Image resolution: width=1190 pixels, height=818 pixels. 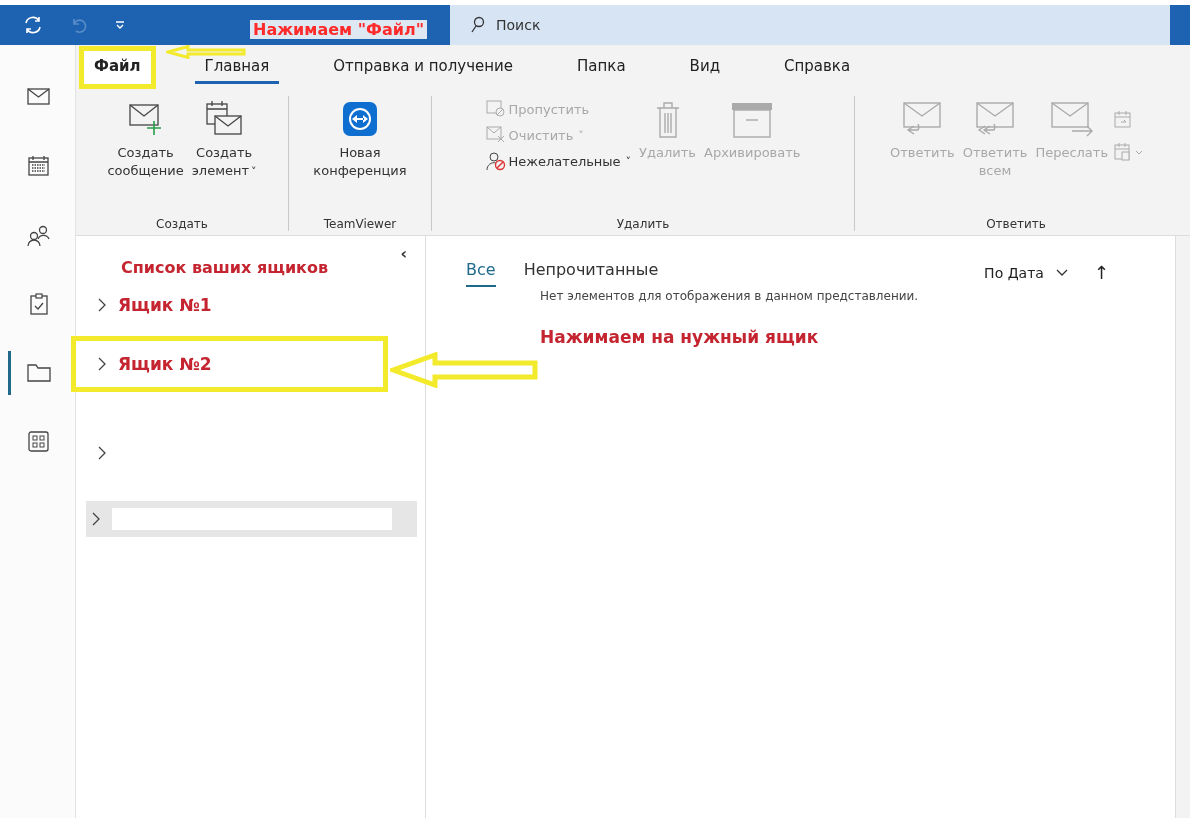 I want to click on envelope-icon, so click(x=39, y=97).